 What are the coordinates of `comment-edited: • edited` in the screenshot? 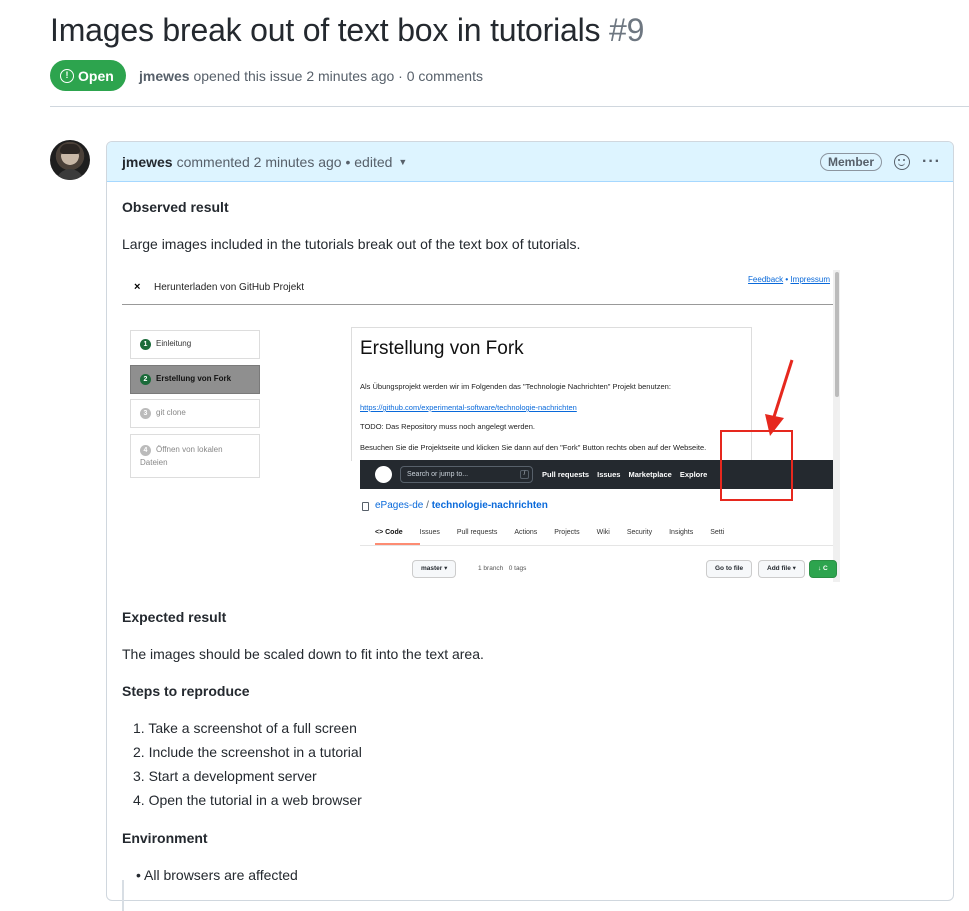 It's located at (368, 162).